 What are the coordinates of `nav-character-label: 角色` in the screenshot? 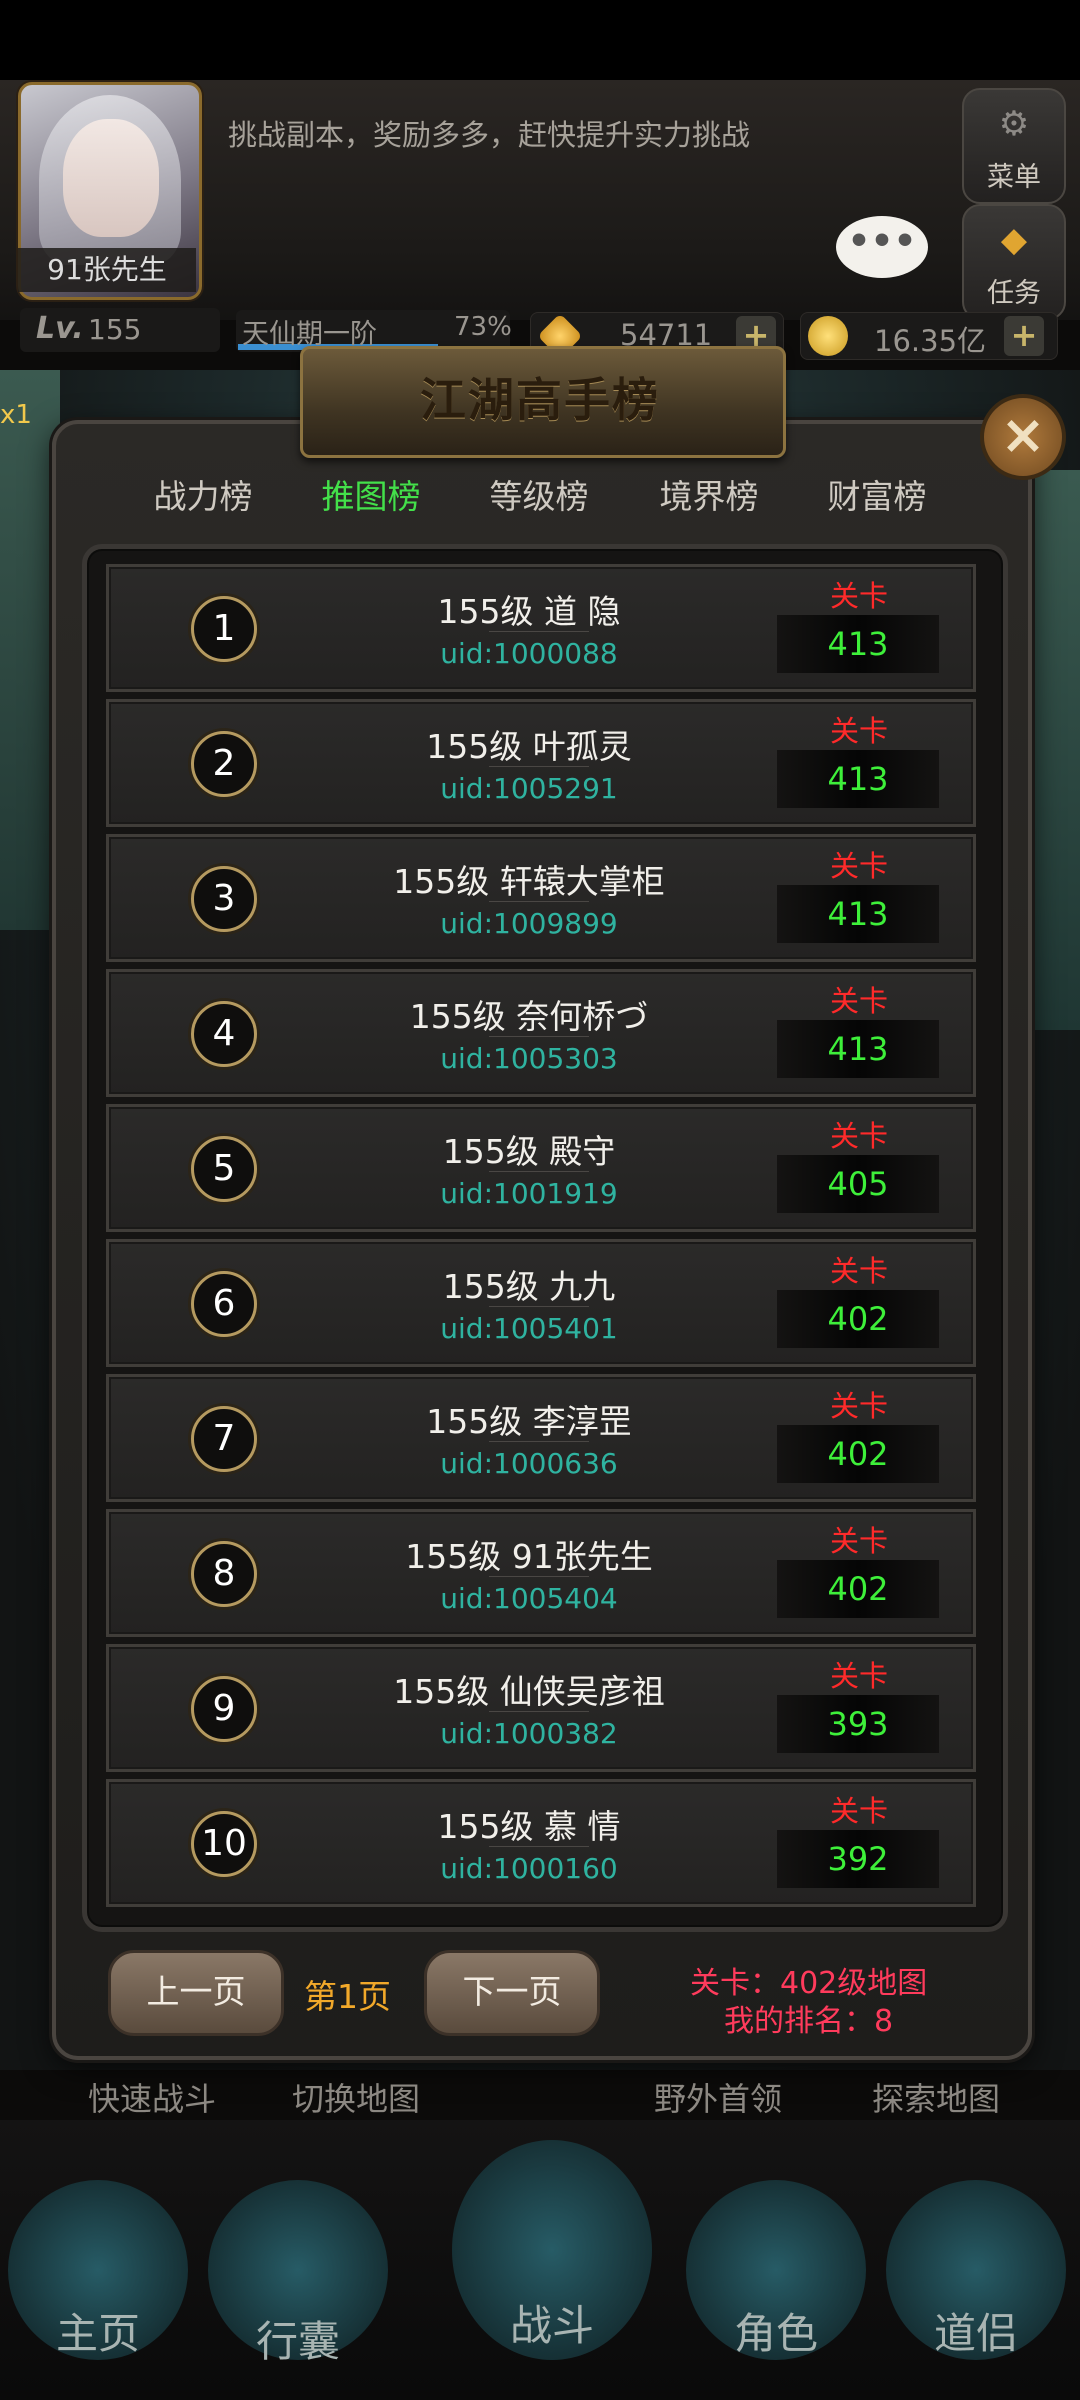 It's located at (776, 2330).